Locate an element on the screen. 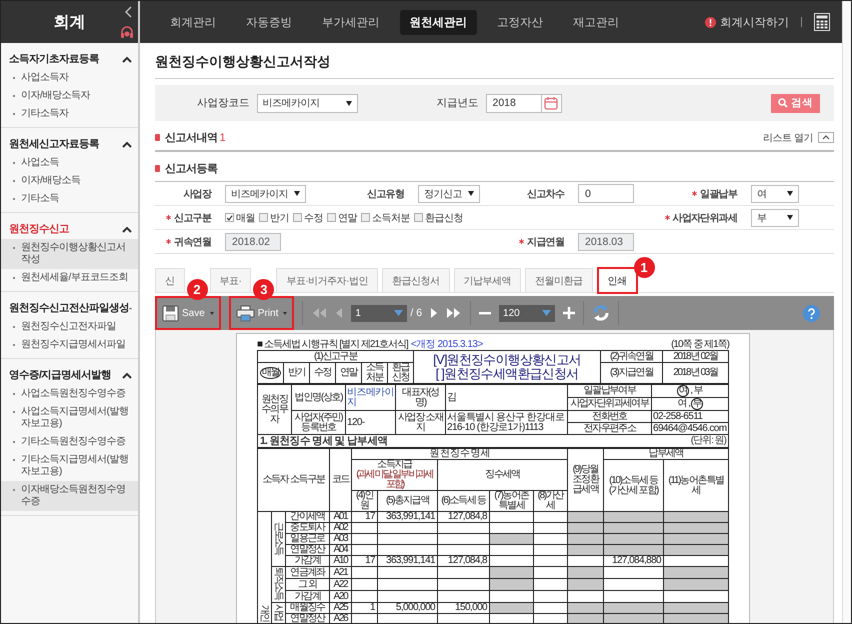  nav-tab: 고정자산 is located at coordinates (520, 22).